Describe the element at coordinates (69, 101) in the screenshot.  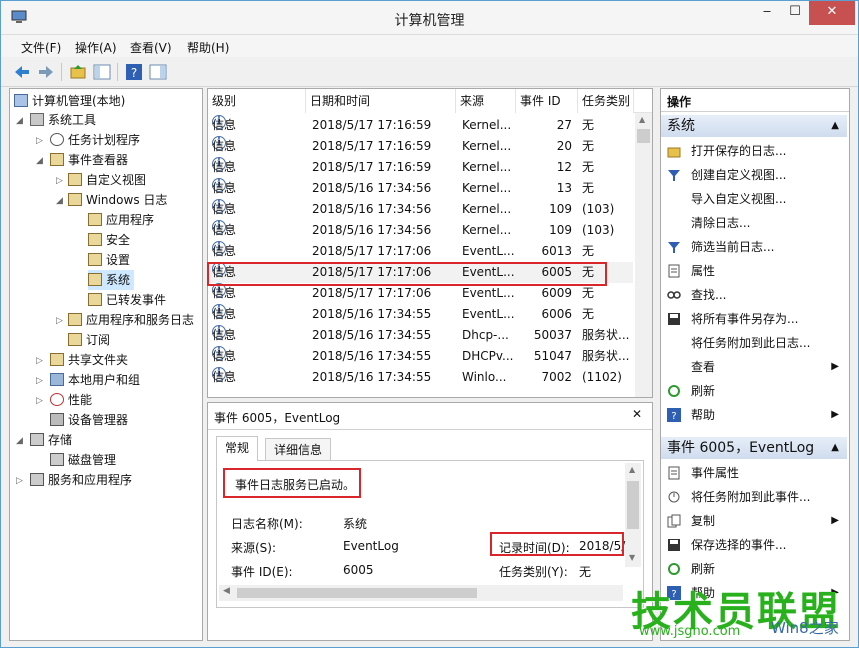
I see `tree-item-root: 计算机管理(本地)` at that location.